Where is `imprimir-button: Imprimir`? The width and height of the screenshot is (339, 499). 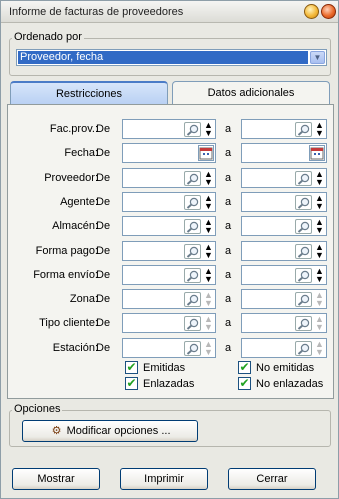 imprimir-button: Imprimir is located at coordinates (164, 479).